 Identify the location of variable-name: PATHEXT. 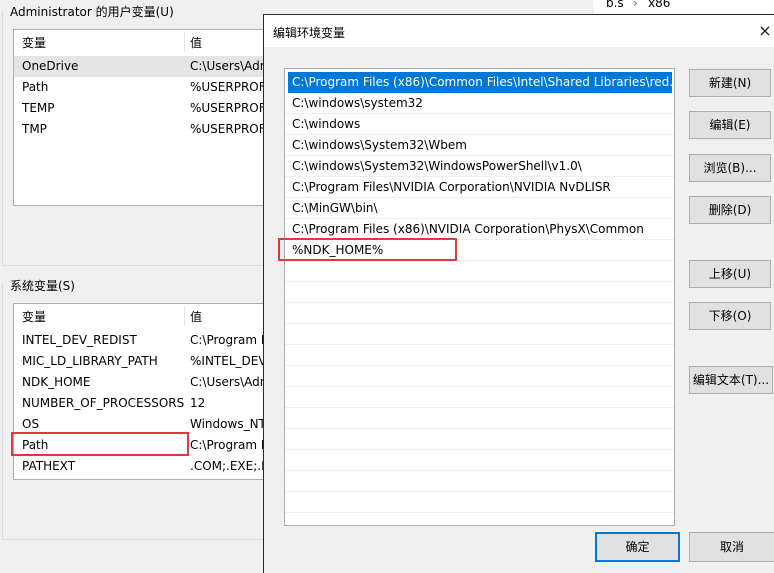
(49, 466).